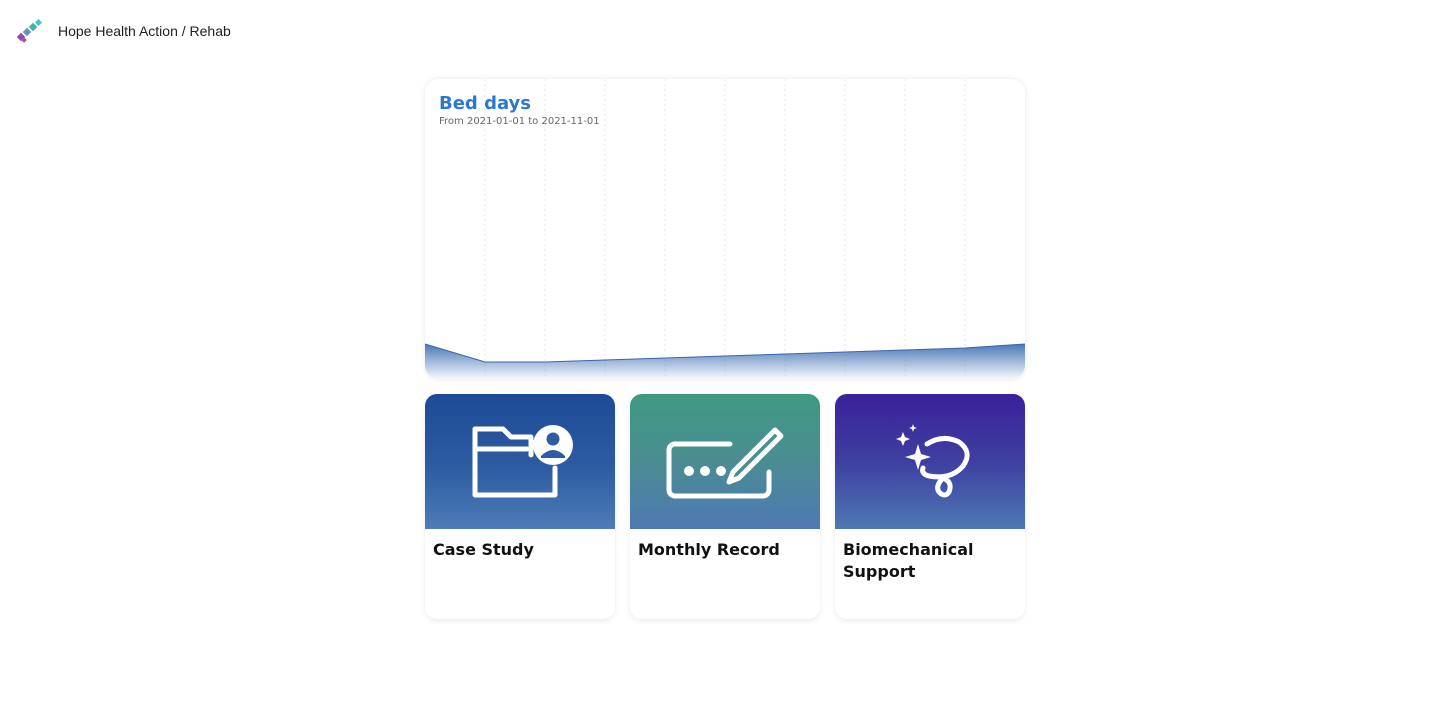  What do you see at coordinates (485, 103) in the screenshot?
I see `chart-title: Bed days` at bounding box center [485, 103].